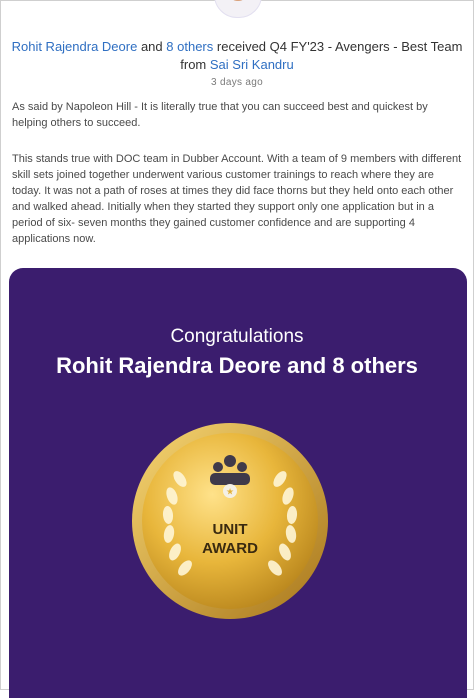  What do you see at coordinates (151, 46) in the screenshot?
I see `conjunction-text: and` at bounding box center [151, 46].